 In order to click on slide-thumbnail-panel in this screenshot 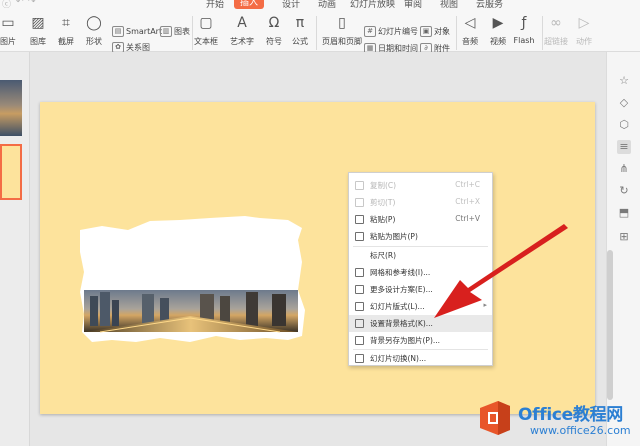, I will do `click(15, 249)`.